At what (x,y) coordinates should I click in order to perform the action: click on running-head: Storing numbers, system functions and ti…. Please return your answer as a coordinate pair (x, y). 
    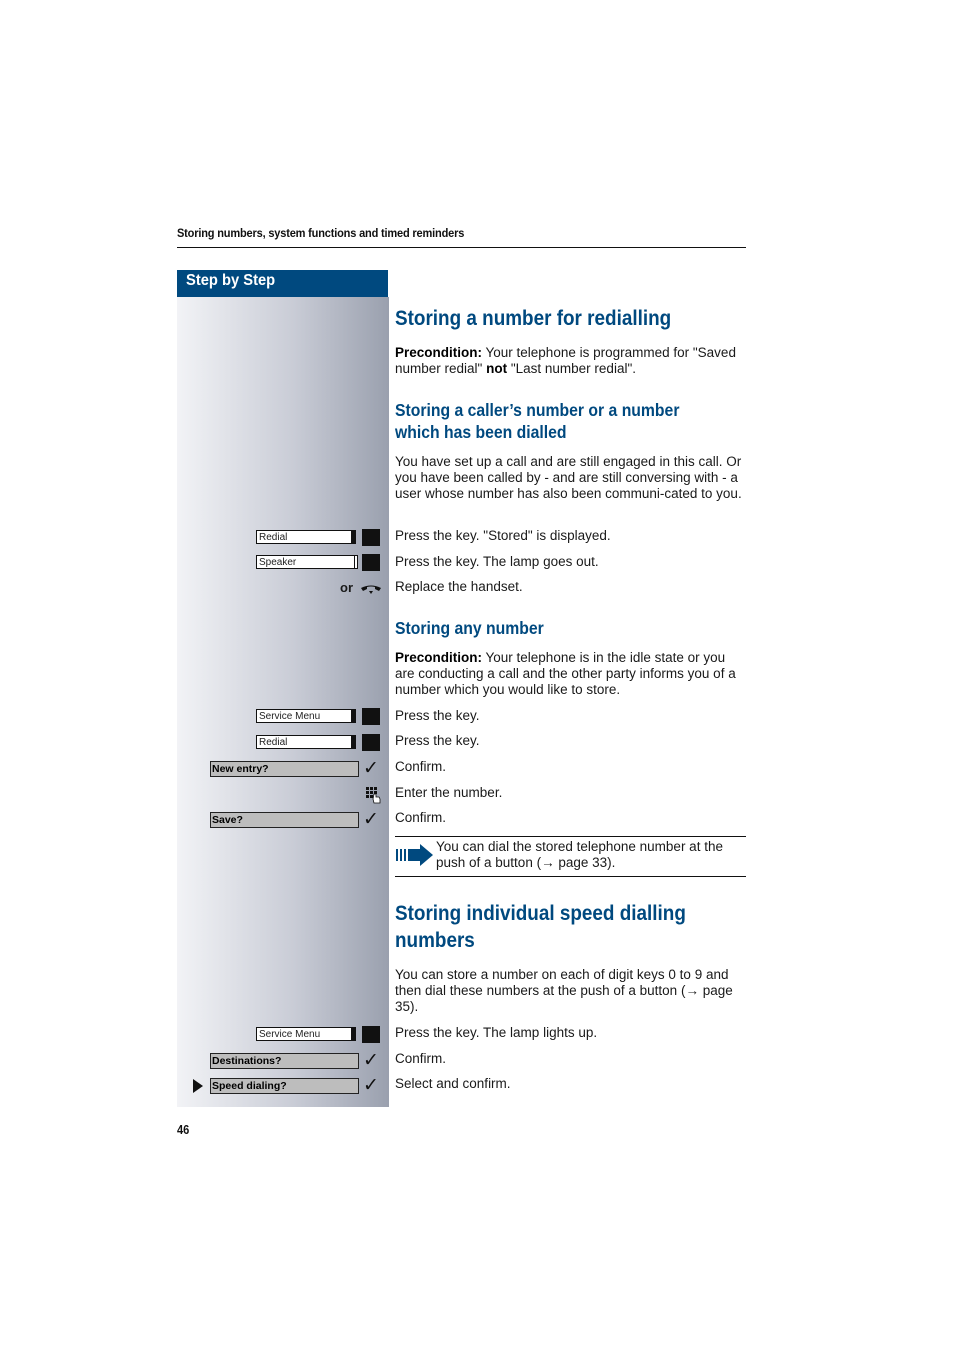
    Looking at the image, I should click on (321, 233).